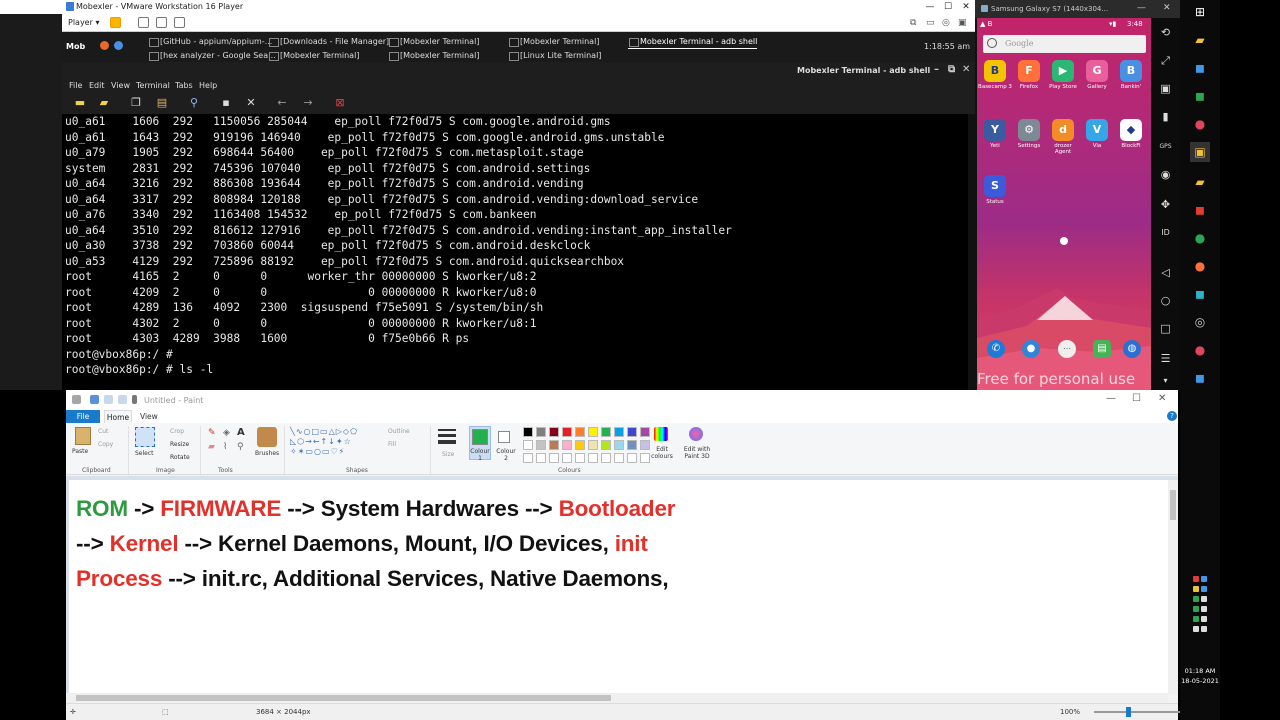 The image size is (1280, 720). What do you see at coordinates (308, 103) in the screenshot?
I see `forward-icon: →` at bounding box center [308, 103].